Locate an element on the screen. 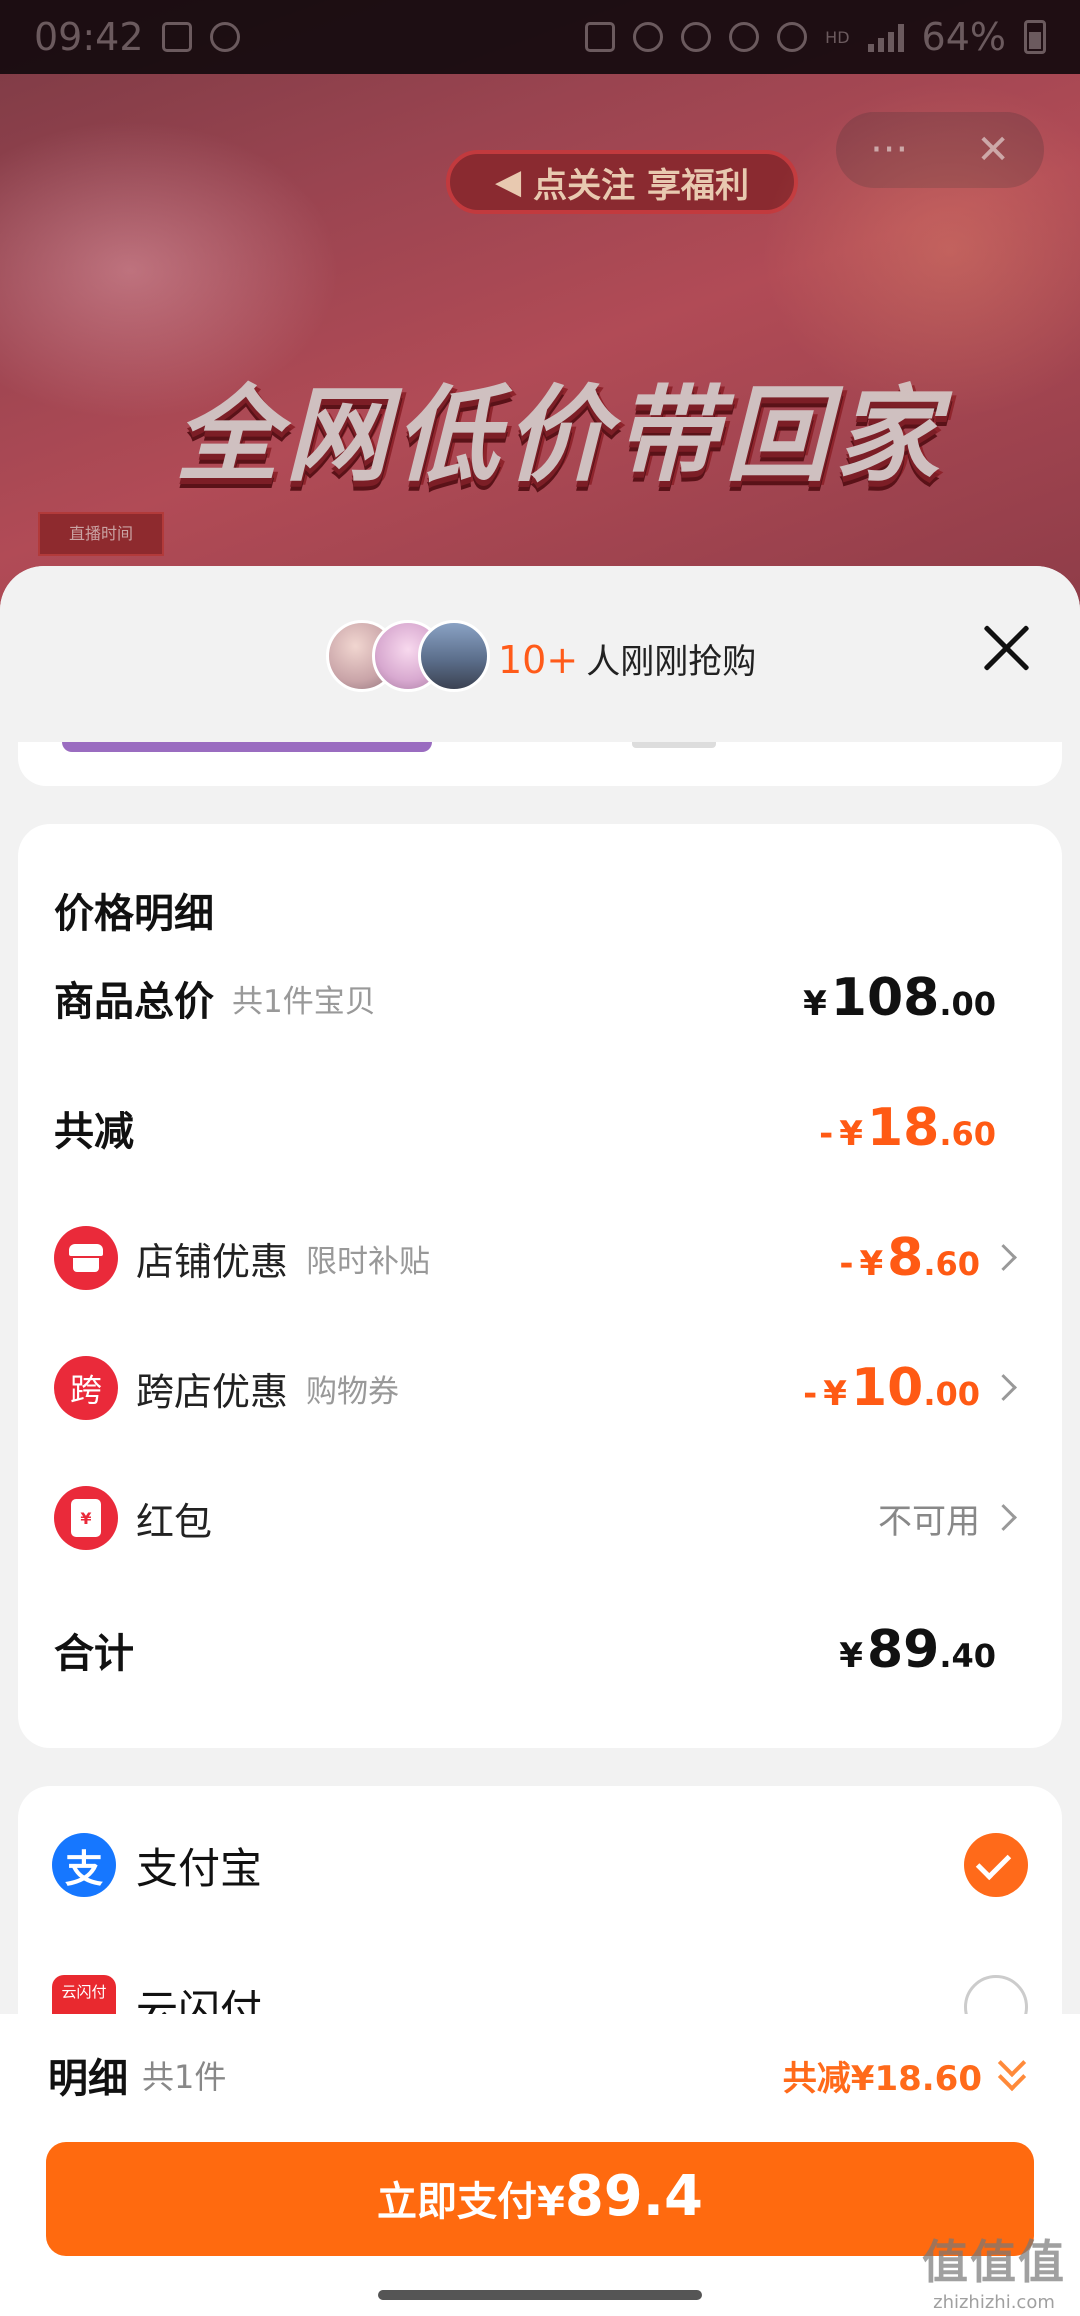 This screenshot has height=2316, width=1080. payment-option-alipay: 支 支付宝 is located at coordinates (540, 1865).